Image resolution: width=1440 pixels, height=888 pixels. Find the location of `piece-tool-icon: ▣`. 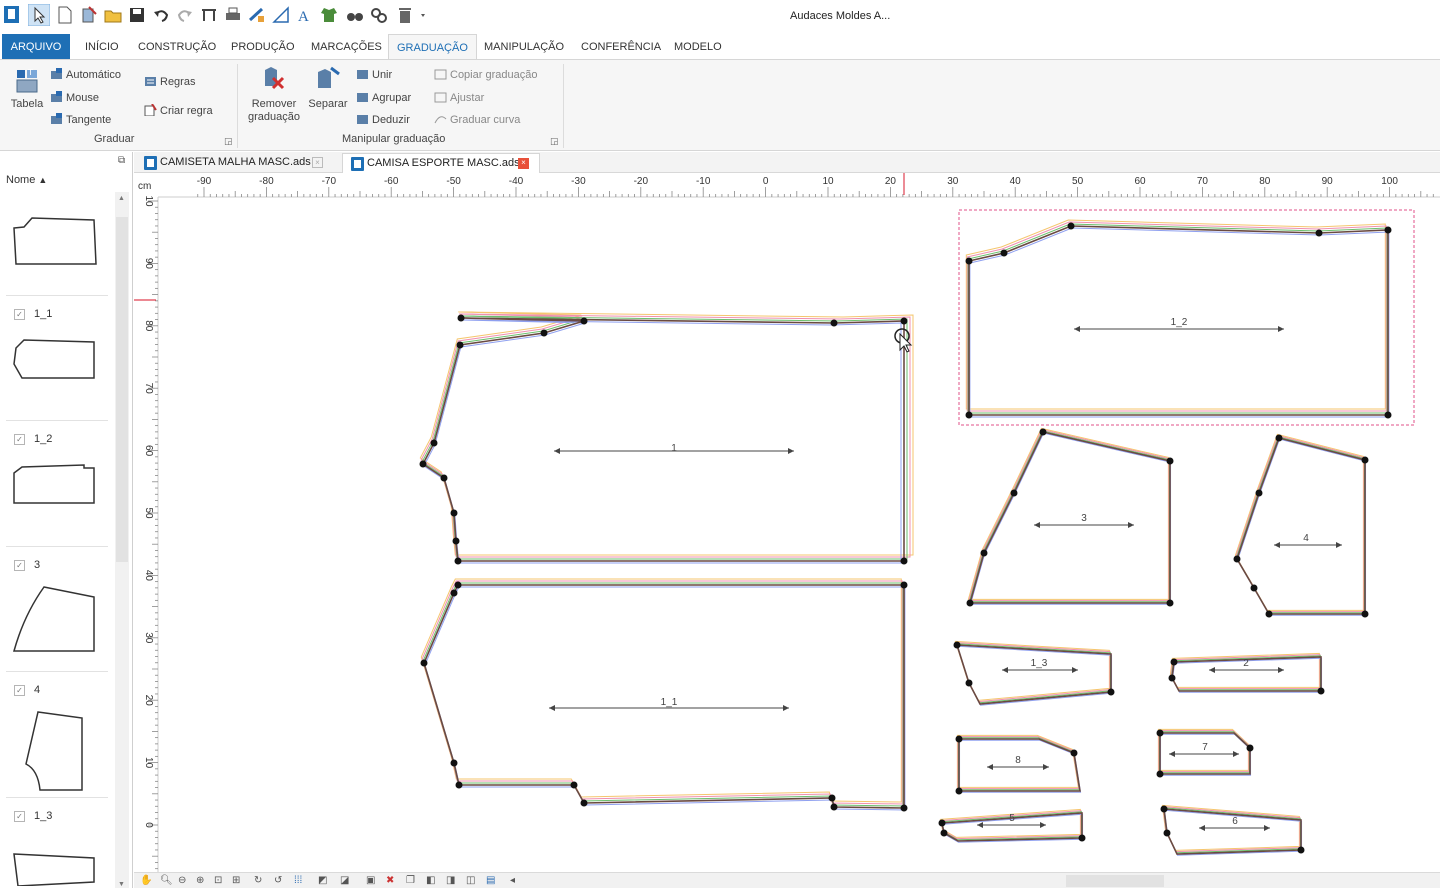

piece-tool-icon: ▣ is located at coordinates (370, 880).